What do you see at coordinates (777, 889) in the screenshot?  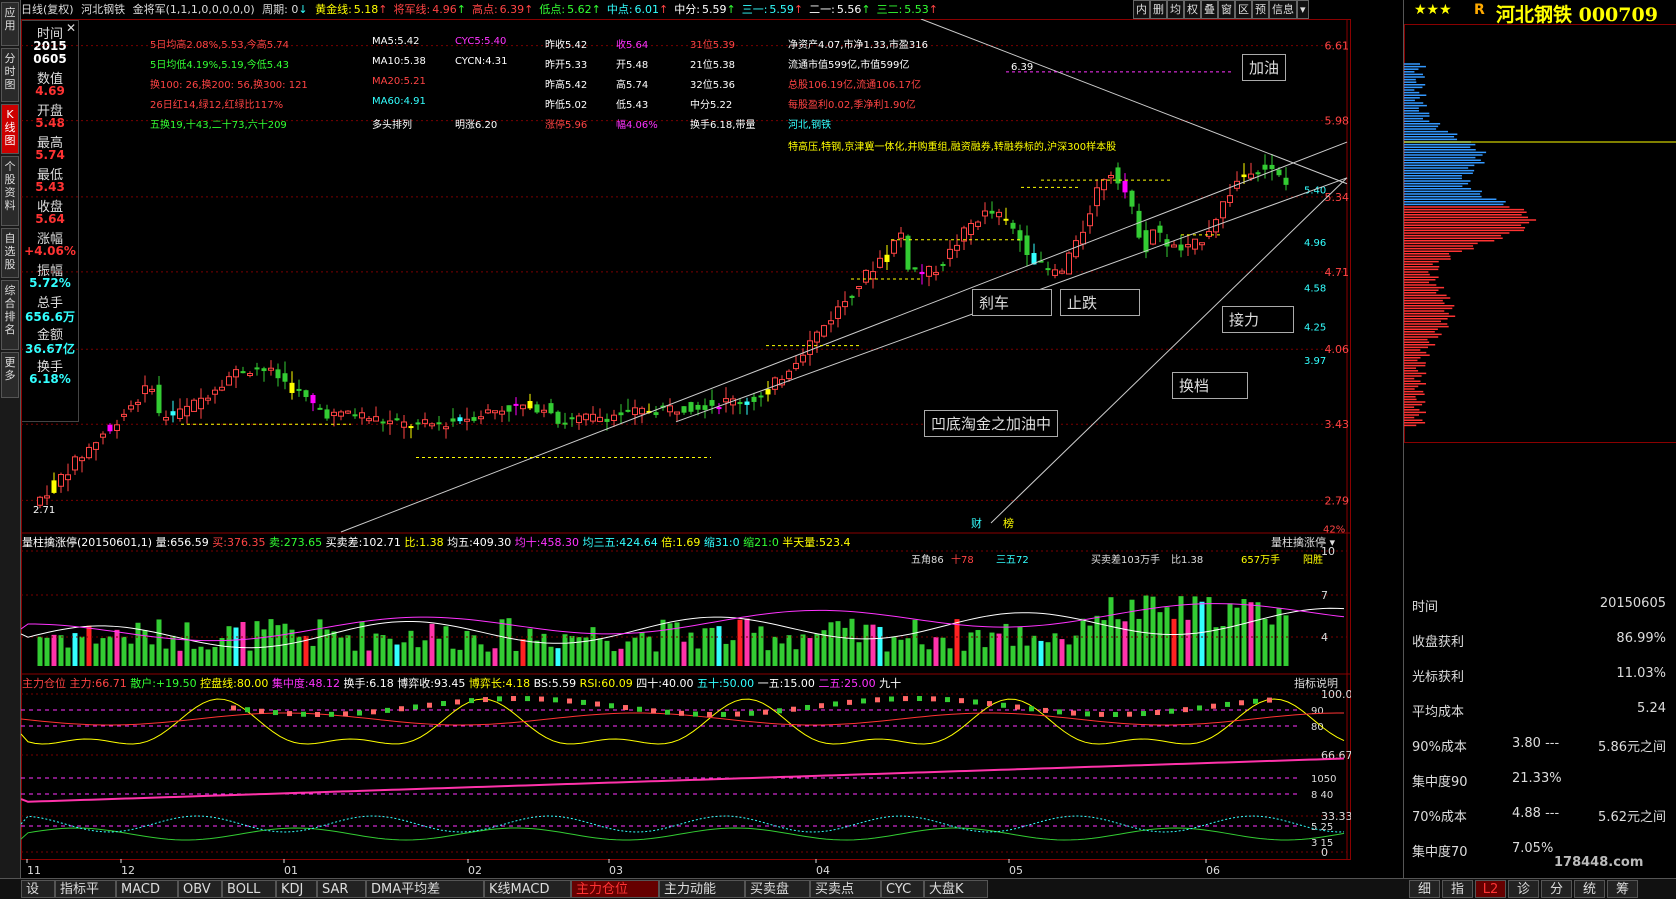 I see `tab-11: 买卖盘` at bounding box center [777, 889].